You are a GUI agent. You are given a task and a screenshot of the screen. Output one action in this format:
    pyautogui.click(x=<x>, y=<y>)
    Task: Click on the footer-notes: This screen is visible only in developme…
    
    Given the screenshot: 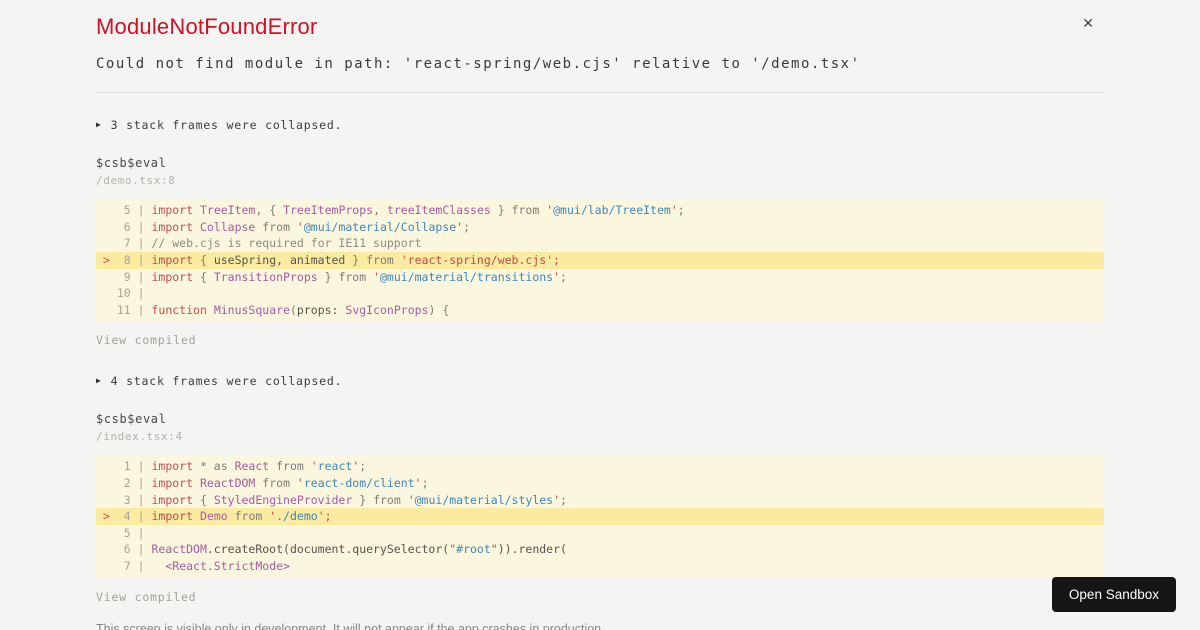 What is the action you would take?
    pyautogui.click(x=600, y=625)
    